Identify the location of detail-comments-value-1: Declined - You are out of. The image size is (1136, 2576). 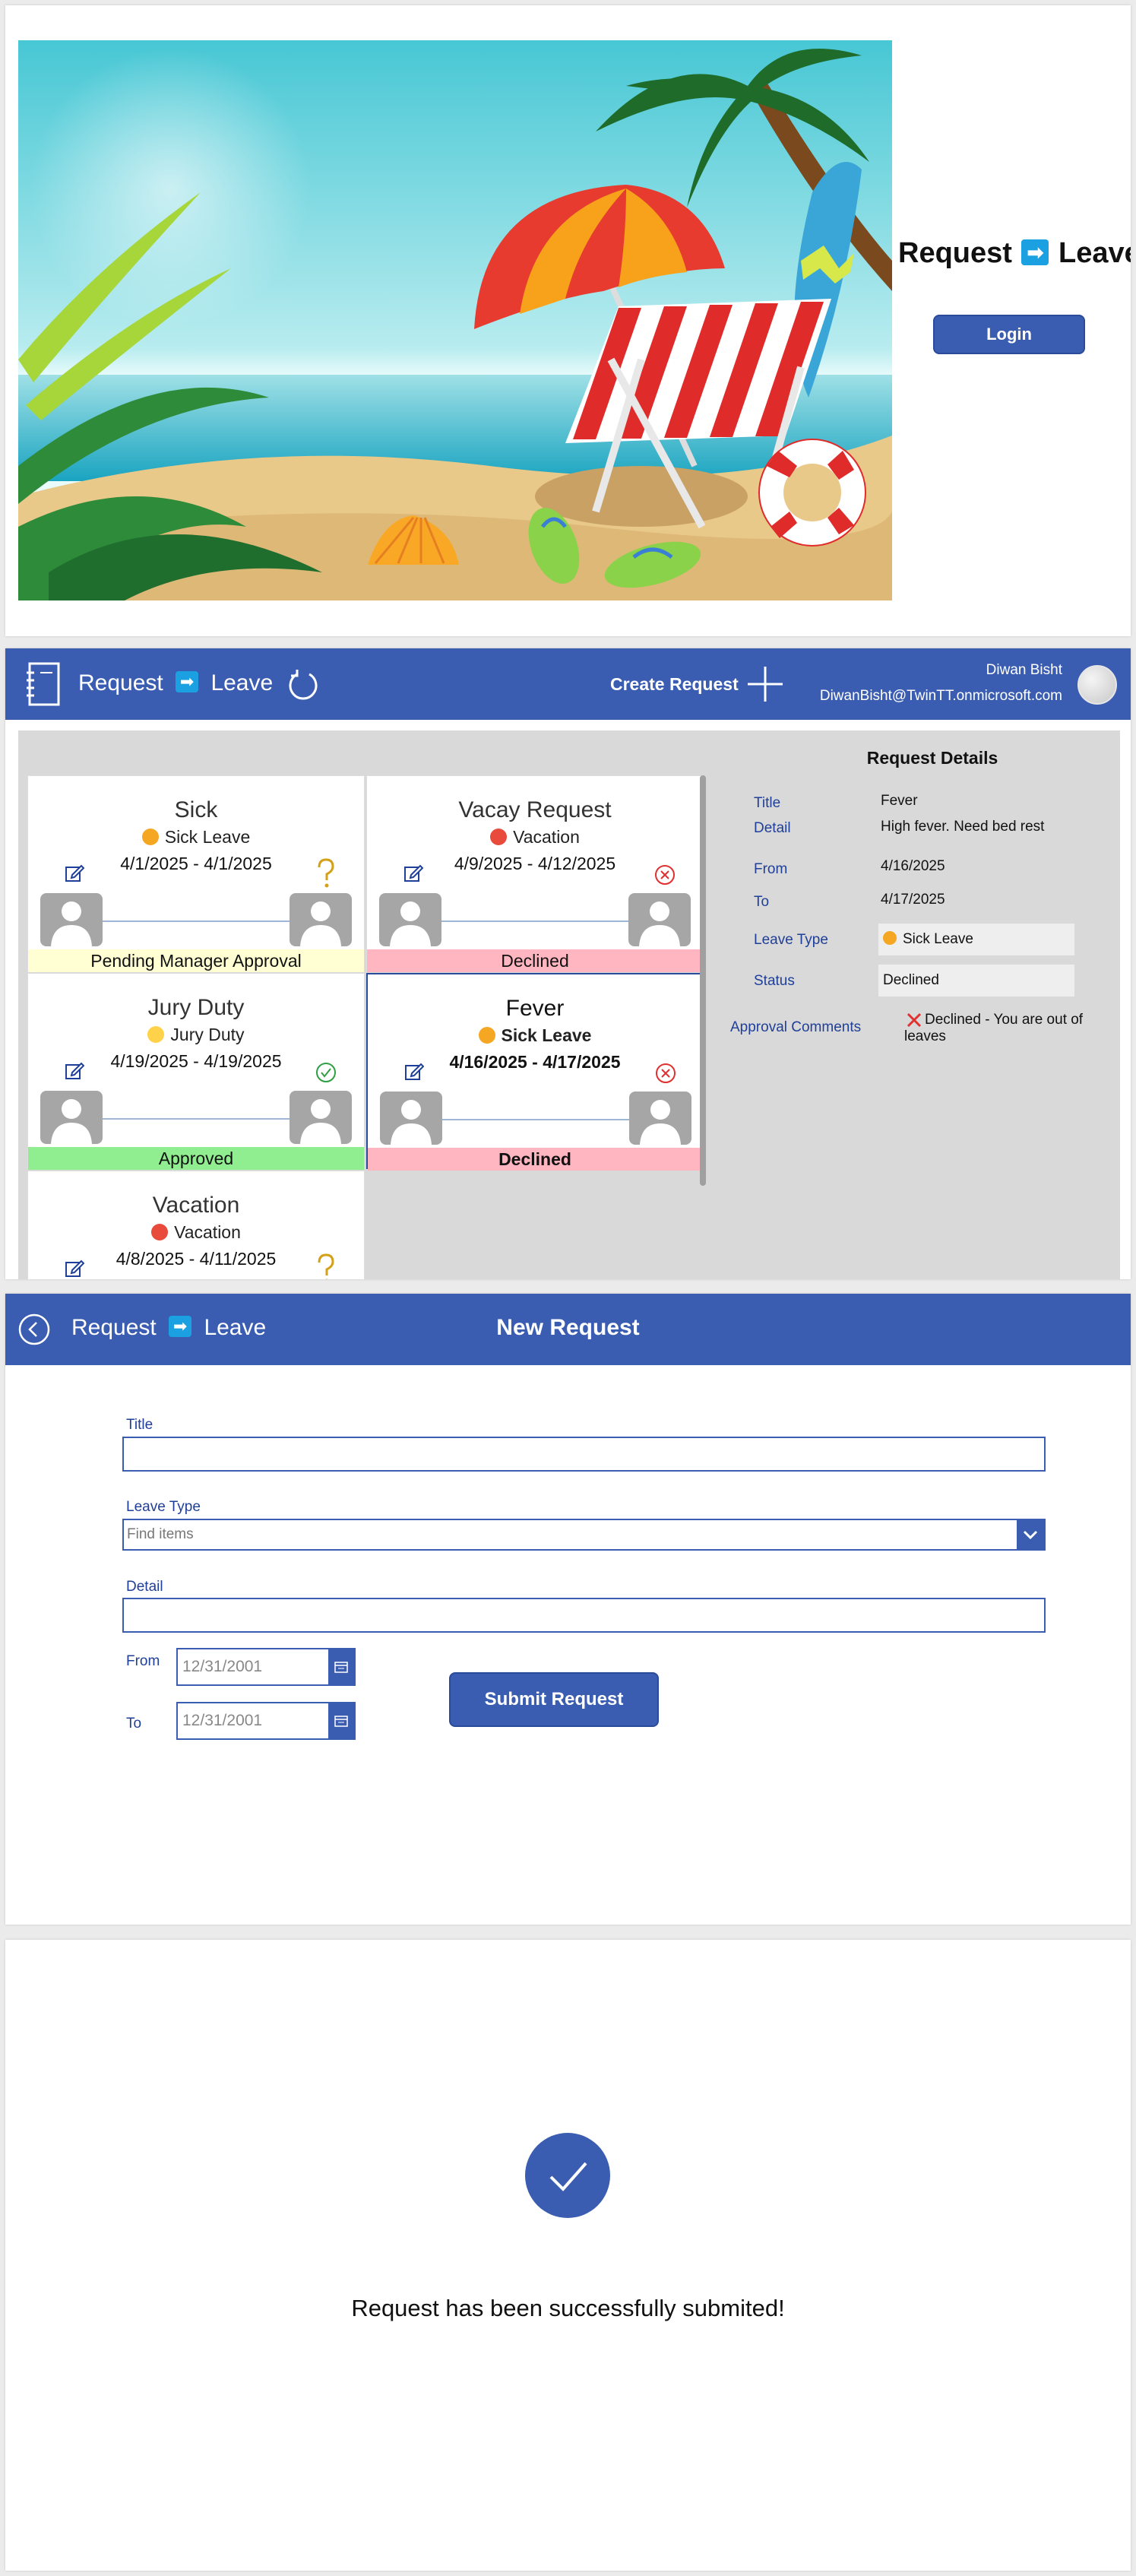
(1004, 1020).